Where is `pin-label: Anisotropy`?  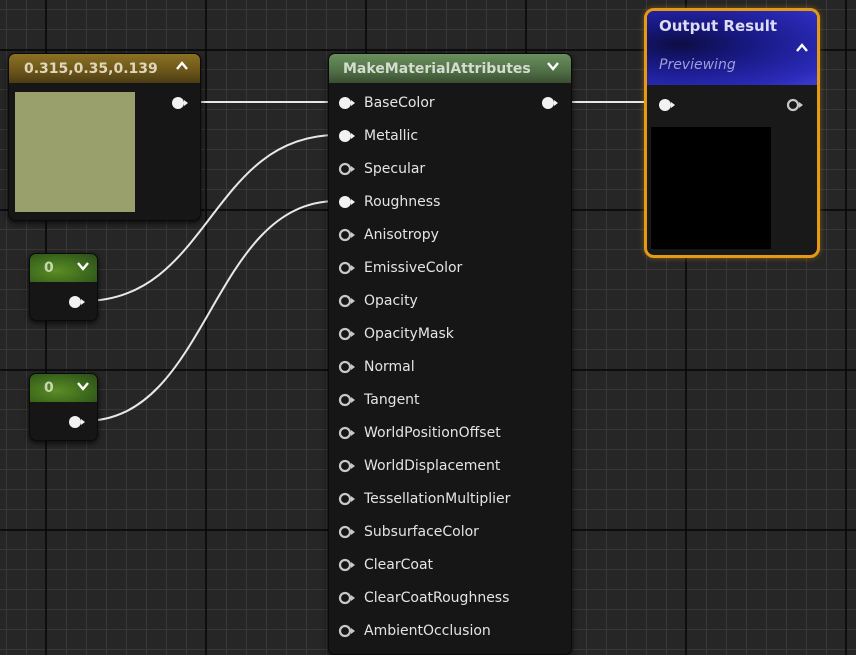
pin-label: Anisotropy is located at coordinates (401, 235).